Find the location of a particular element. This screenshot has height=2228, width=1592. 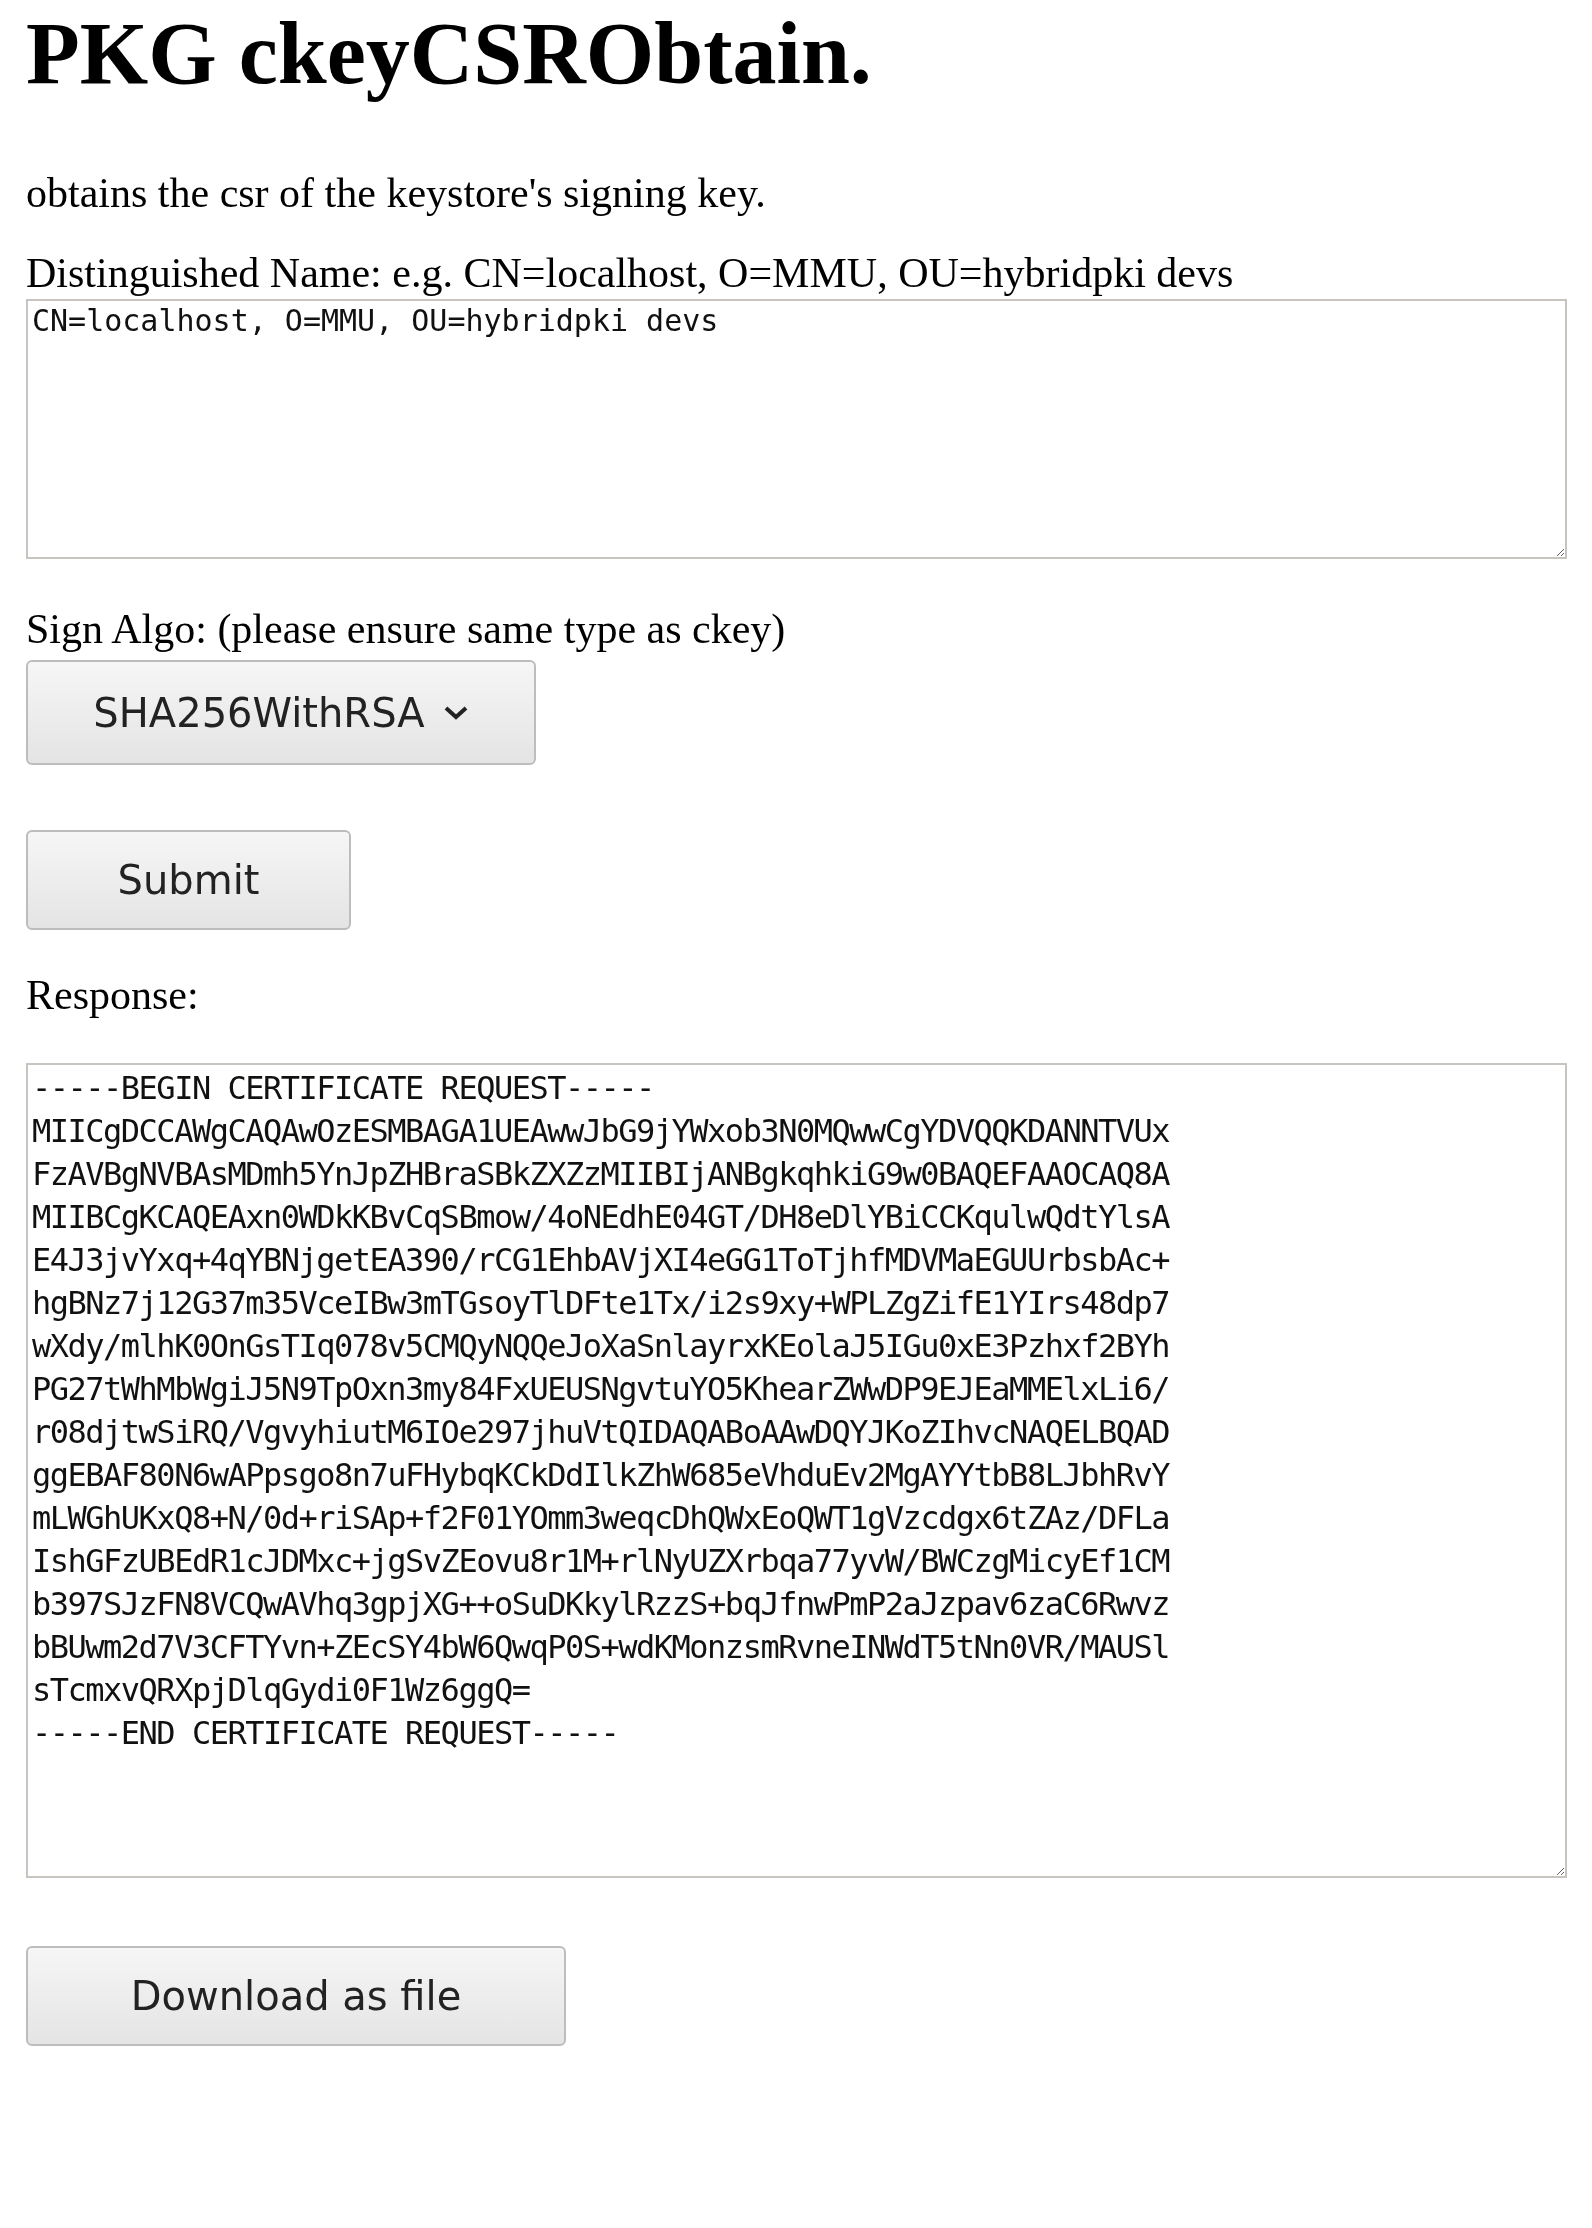

description: obtains the csr of the keystore's signing key. is located at coordinates (396, 193).